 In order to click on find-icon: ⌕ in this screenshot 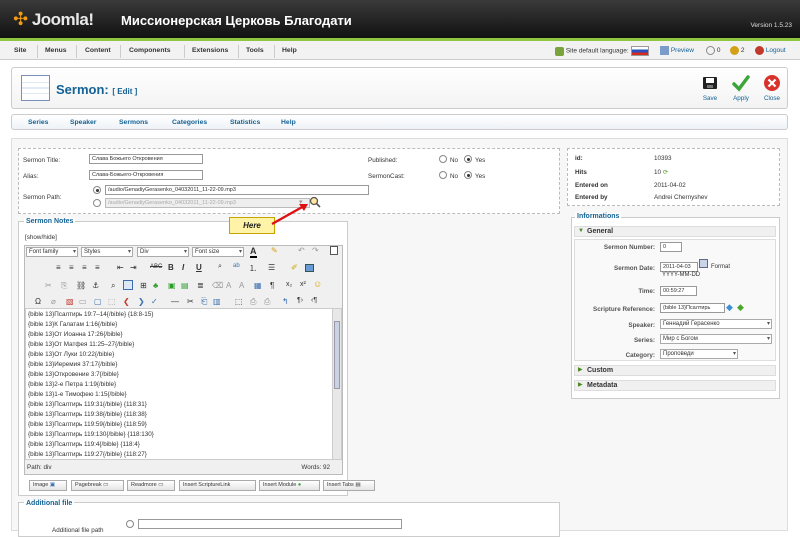, I will do `click(220, 267)`.